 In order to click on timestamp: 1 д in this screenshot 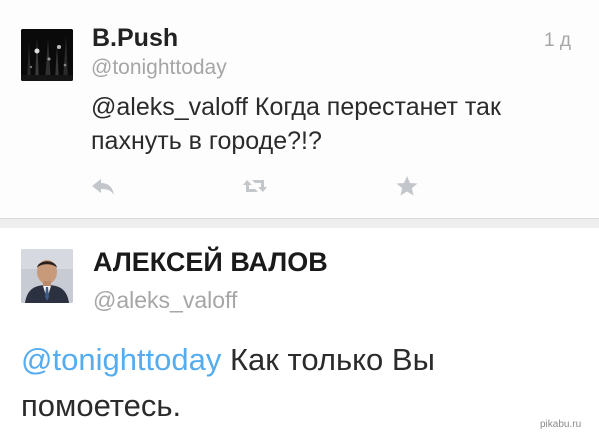, I will do `click(557, 40)`.